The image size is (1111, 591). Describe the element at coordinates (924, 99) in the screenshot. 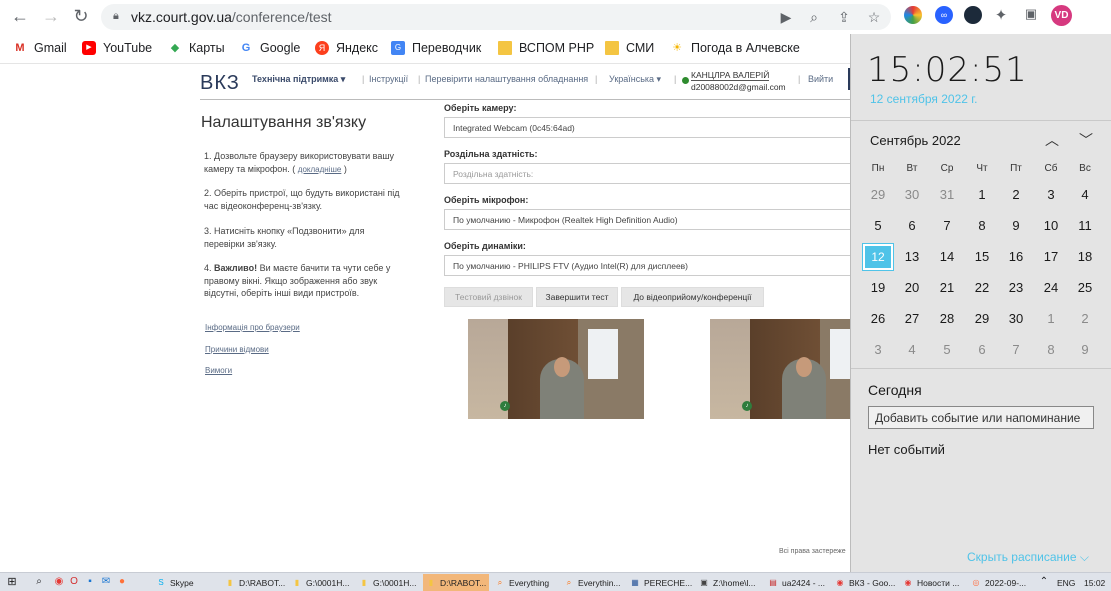

I see `clock-date: 12 сентября 2022 г.` at that location.